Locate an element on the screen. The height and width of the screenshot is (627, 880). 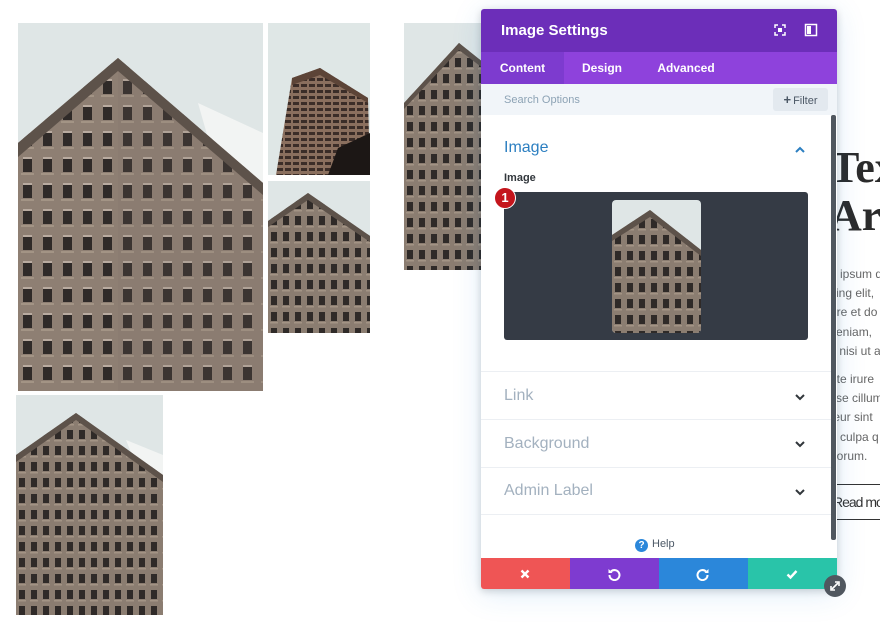
search-bar: +Filter is located at coordinates (659, 99).